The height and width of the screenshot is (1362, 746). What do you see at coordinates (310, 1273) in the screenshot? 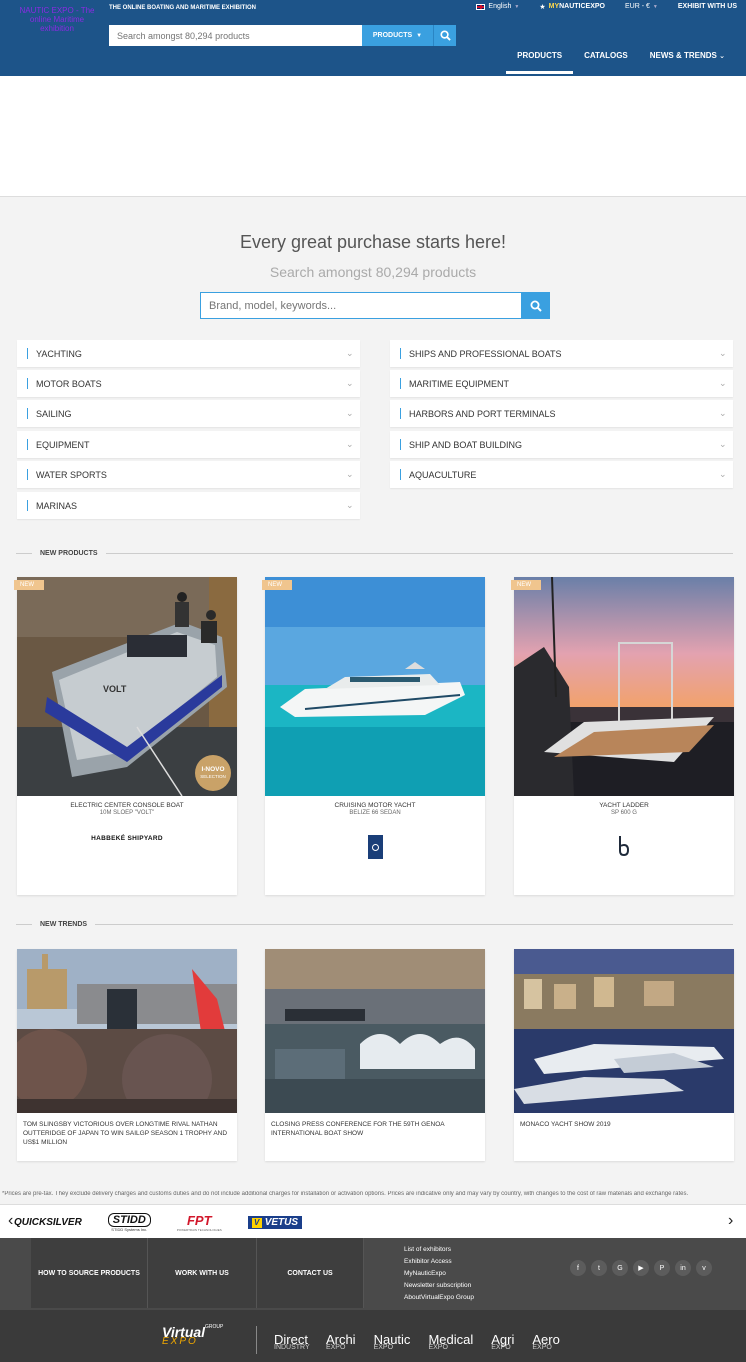
I see `footer-contact-us: CONTACT US` at bounding box center [310, 1273].